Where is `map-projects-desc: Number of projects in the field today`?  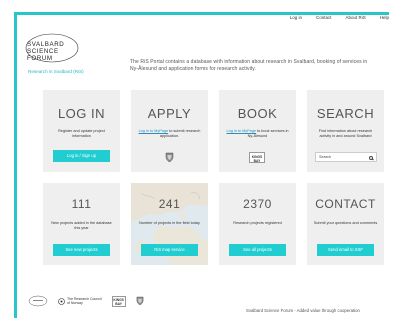
map-projects-desc: Number of projects in the field today is located at coordinates (169, 223).